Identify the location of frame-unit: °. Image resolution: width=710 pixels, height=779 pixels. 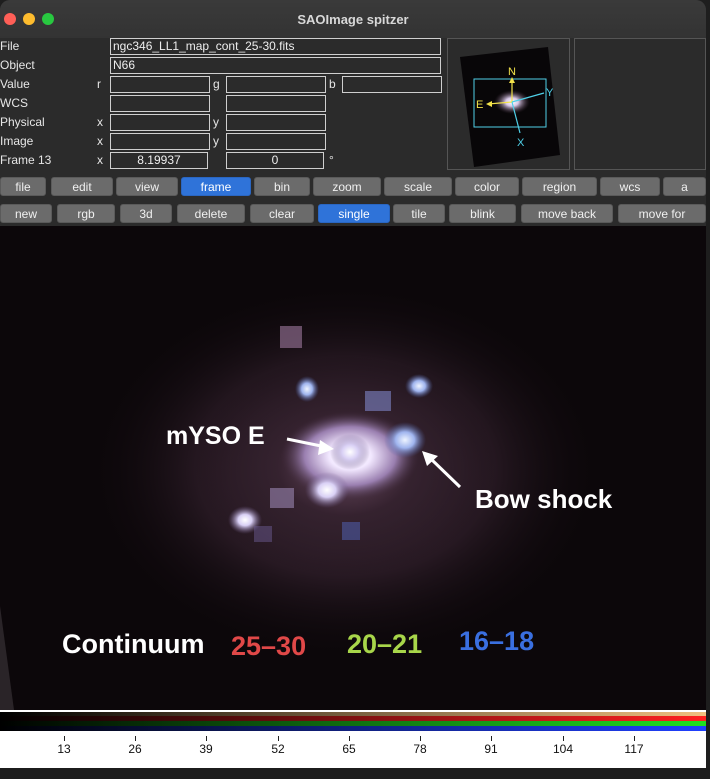
(331, 160).